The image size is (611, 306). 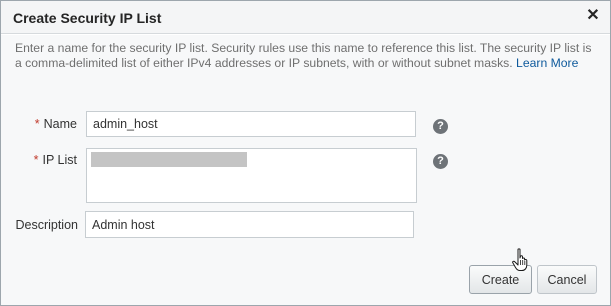 I want to click on name-label-text: Name, so click(x=60, y=124).